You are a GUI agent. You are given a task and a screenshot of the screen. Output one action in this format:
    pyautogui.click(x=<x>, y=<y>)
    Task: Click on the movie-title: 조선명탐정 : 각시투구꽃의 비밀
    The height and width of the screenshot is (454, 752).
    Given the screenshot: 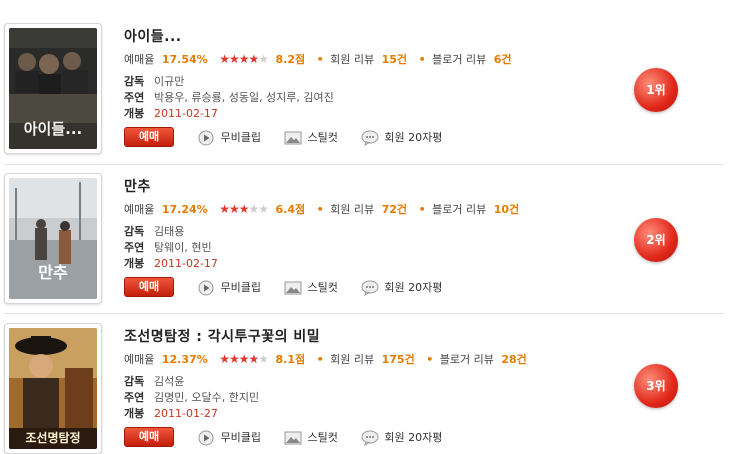 What is the action you would take?
    pyautogui.click(x=222, y=336)
    